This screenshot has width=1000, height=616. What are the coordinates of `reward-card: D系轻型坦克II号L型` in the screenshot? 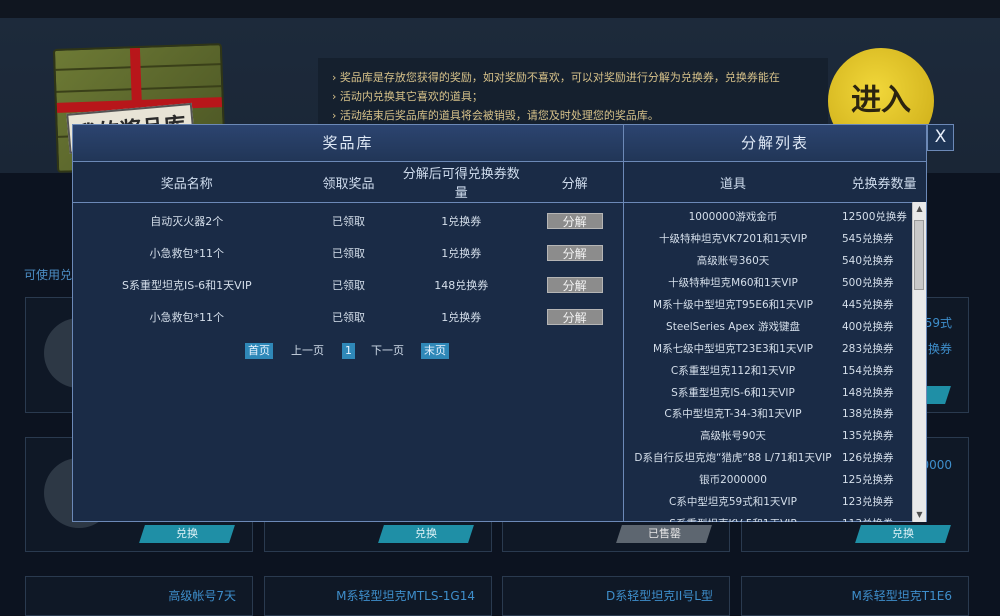 It's located at (616, 596).